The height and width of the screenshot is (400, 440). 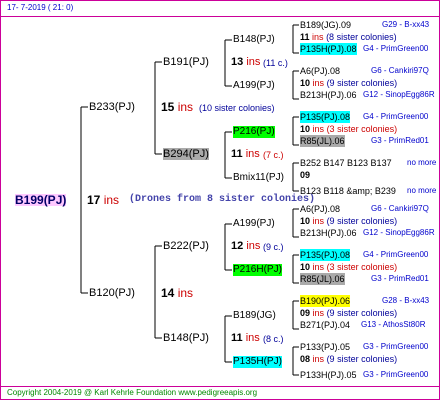 What do you see at coordinates (349, 313) in the screenshot?
I see `gen4-insemination: 09 ins (9 sister colonies)` at bounding box center [349, 313].